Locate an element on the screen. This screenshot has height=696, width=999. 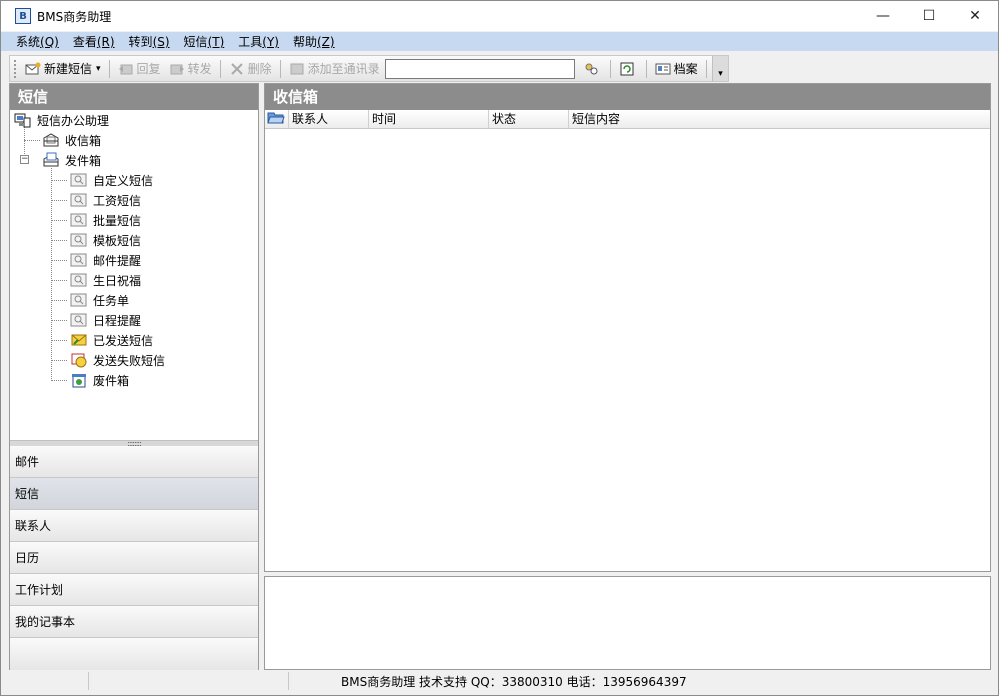
nav-calendar: 日历 is located at coordinates (134, 558).